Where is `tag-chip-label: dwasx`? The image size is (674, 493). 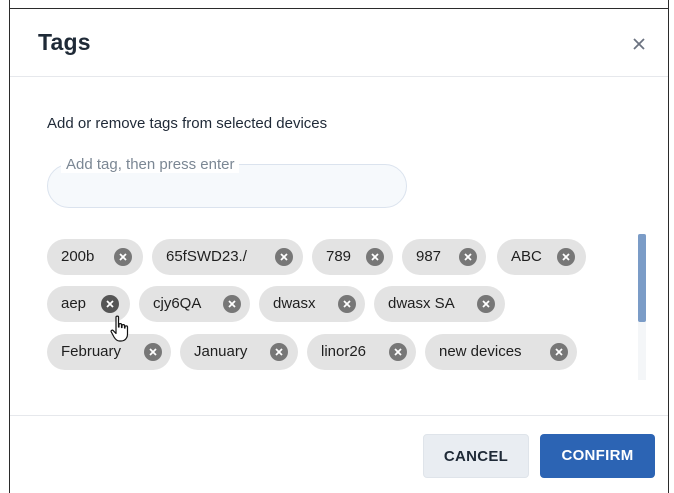 tag-chip-label: dwasx is located at coordinates (294, 303).